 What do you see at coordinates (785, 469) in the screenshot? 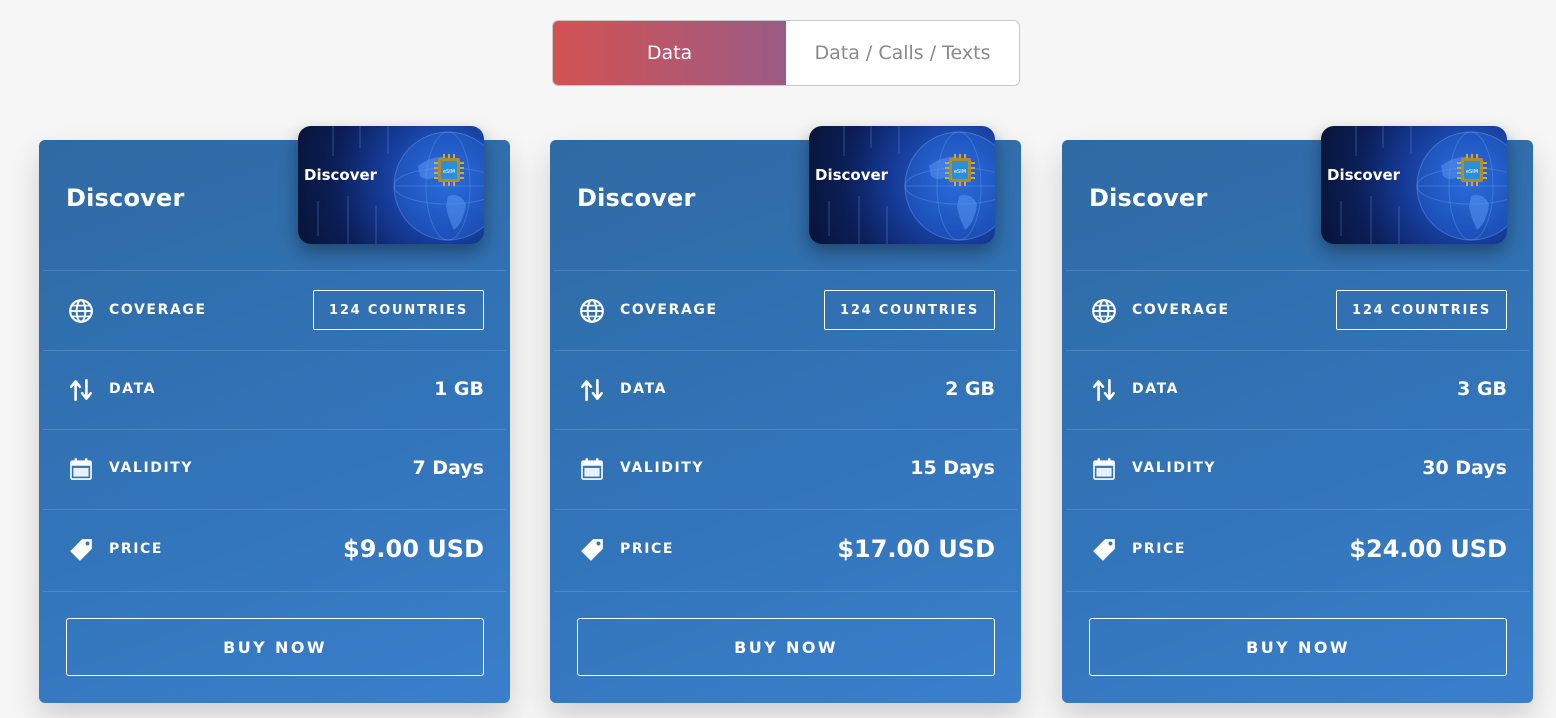
I see `validity-row: VALIDITY 15 Days` at bounding box center [785, 469].